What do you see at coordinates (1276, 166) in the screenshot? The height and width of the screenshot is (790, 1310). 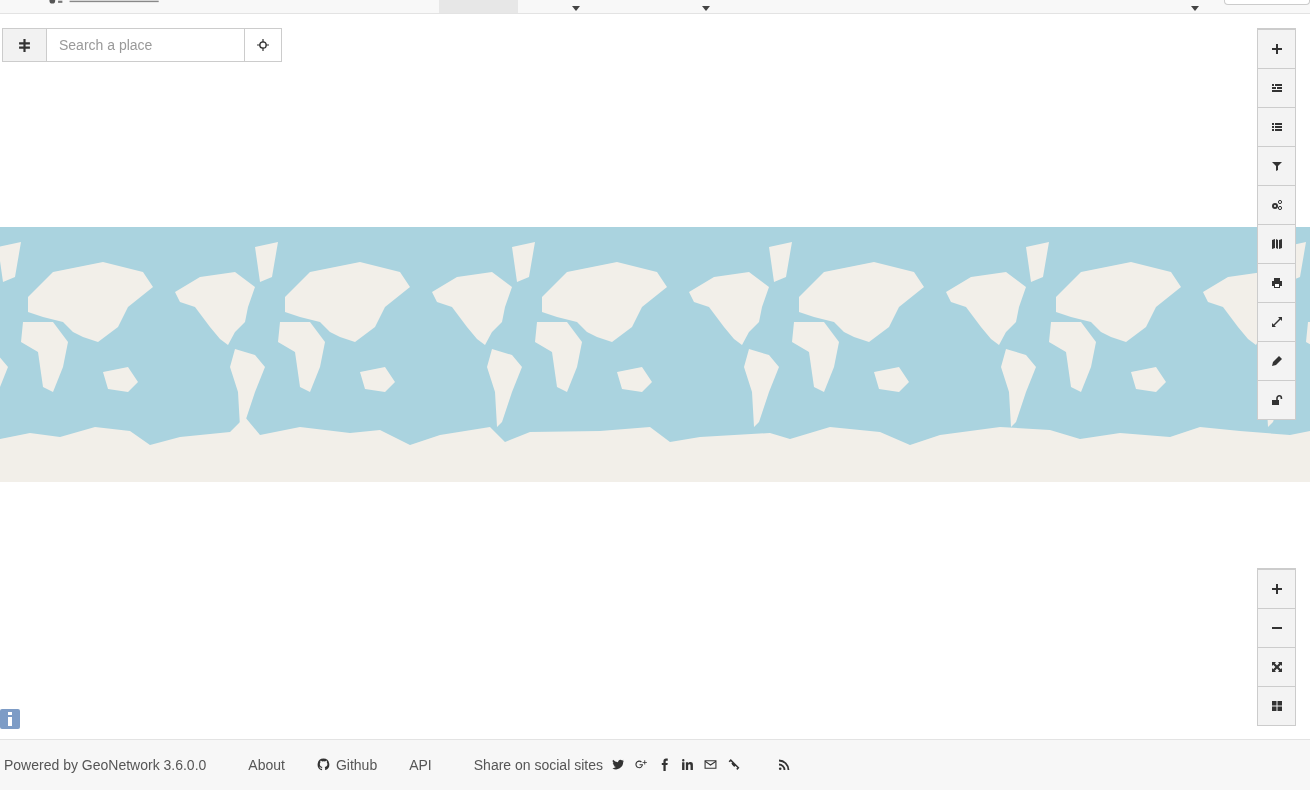 I see `filter-icon` at bounding box center [1276, 166].